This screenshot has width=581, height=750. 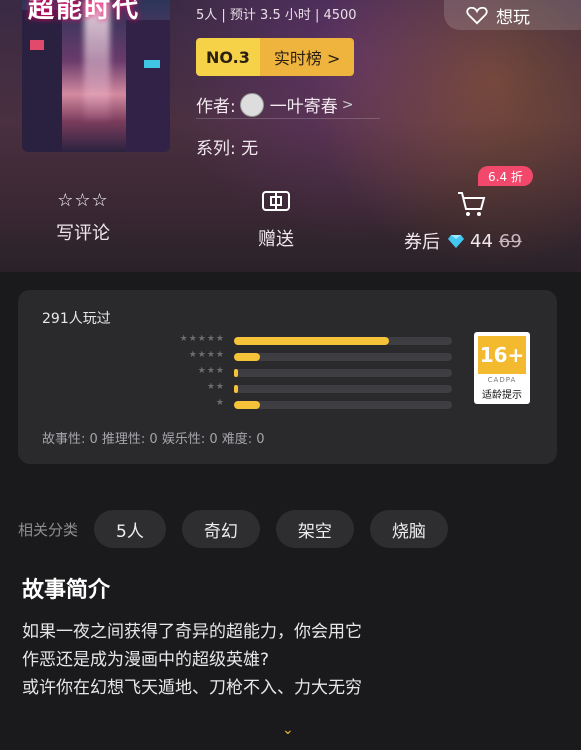 I want to click on buy-price: 券后 44 69, so click(x=463, y=241).